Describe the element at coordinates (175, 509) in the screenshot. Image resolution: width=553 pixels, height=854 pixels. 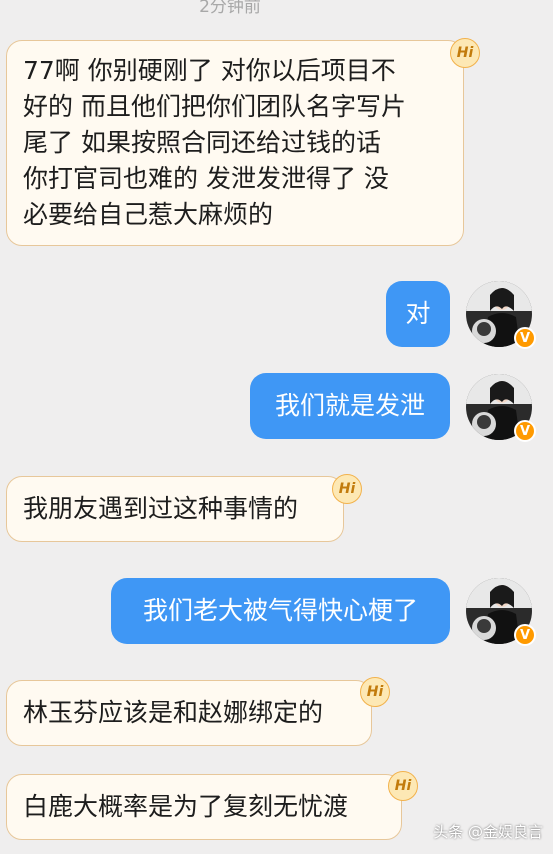
I see `message-bubble-received: 我朋友遇到过这种事情的` at that location.